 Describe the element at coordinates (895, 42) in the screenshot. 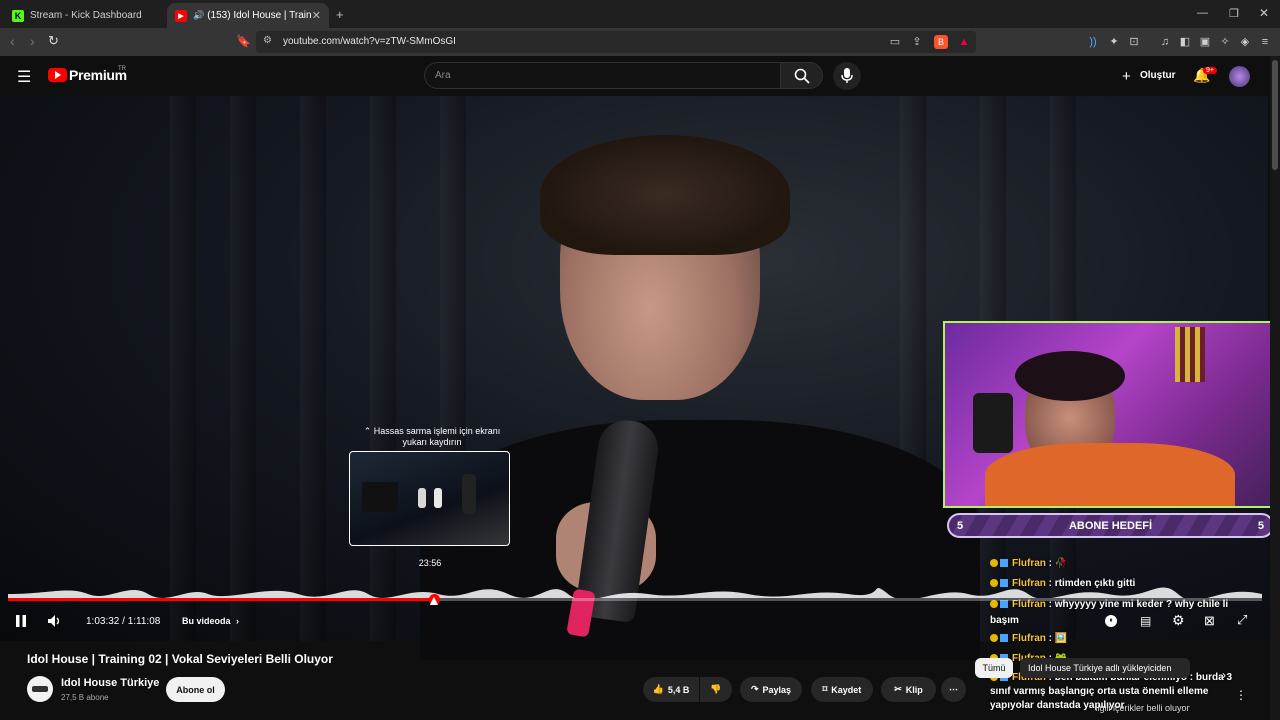

I see `cast-icon: ▭` at that location.